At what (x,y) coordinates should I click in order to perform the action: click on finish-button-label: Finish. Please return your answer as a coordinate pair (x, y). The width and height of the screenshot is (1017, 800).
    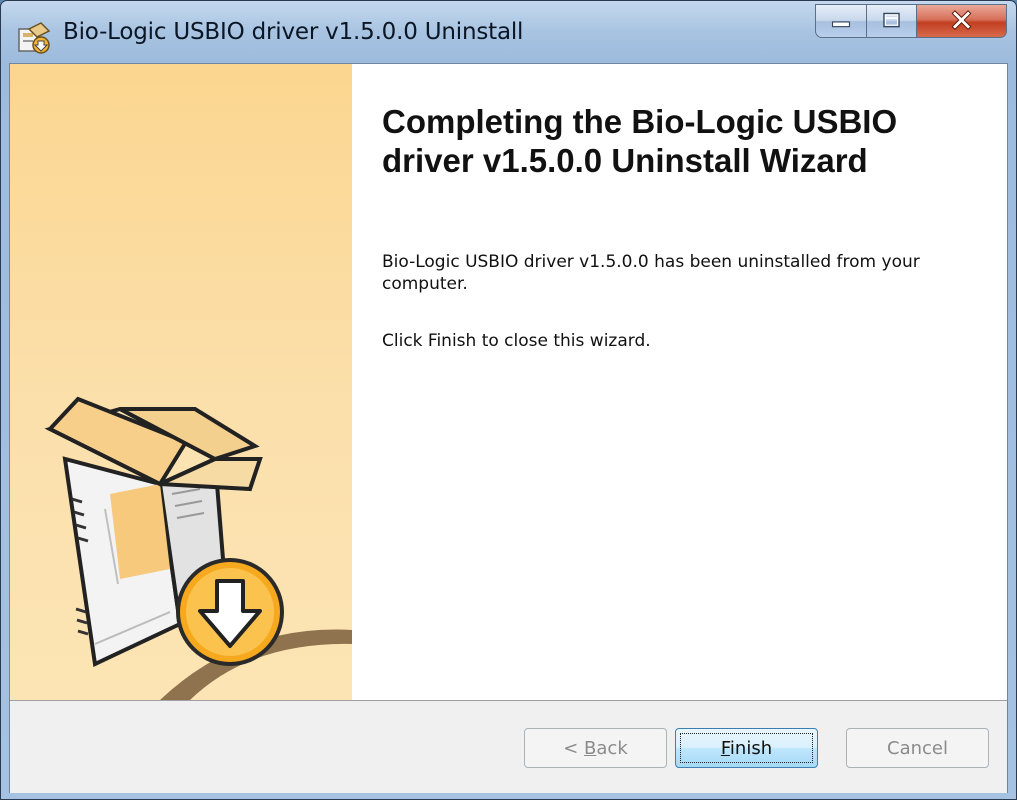
    Looking at the image, I should click on (746, 748).